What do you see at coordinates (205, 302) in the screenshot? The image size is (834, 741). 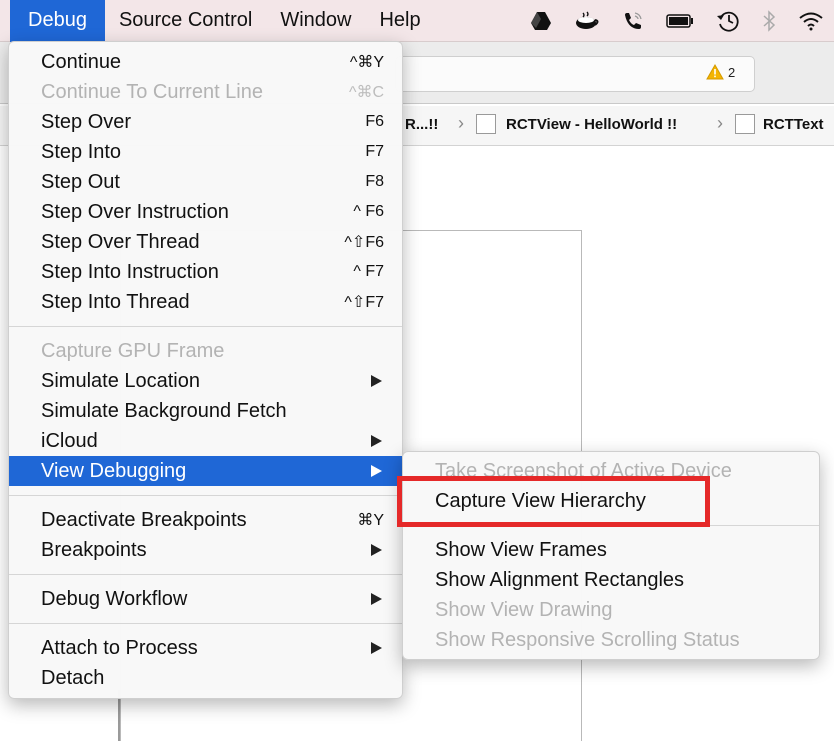 I see `menu-item-step-into-thread: Step Into Thread ^⇧F7` at bounding box center [205, 302].